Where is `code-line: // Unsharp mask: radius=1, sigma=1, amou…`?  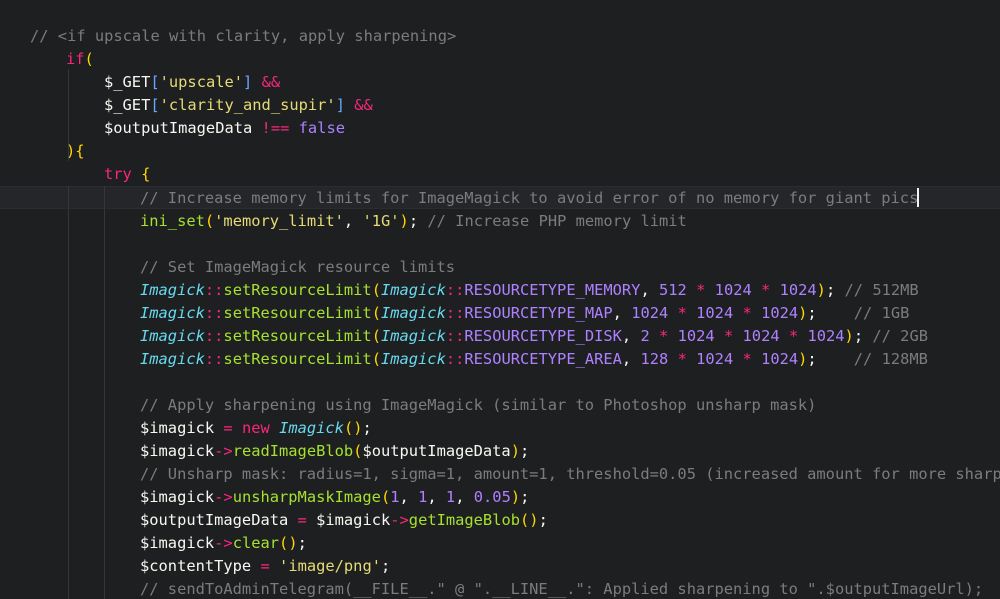
code-line: // Unsharp mask: radius=1, sigma=1, amou… is located at coordinates (570, 474).